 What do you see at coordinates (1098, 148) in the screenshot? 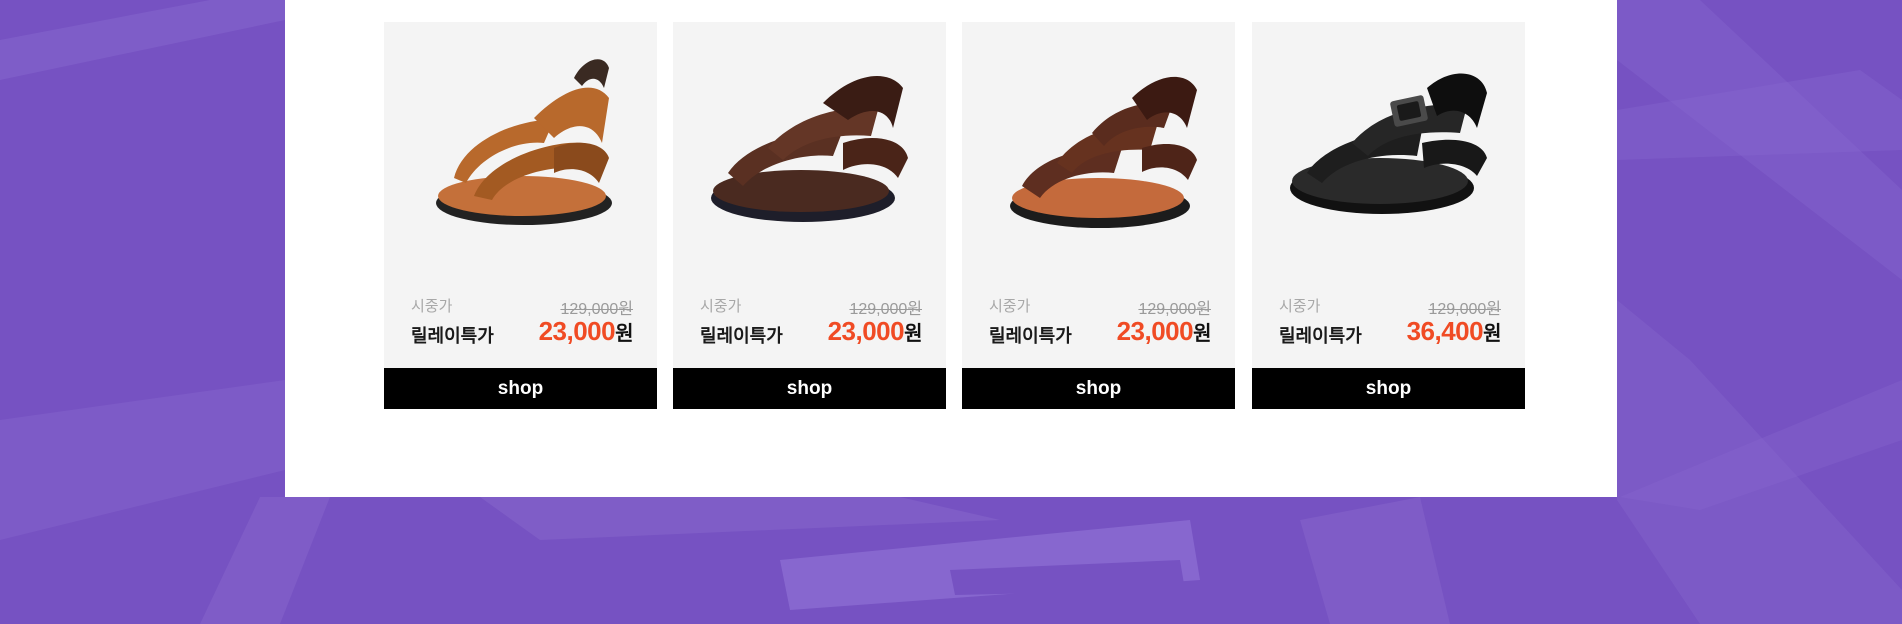
I see `product-image-brown-orange-sandal` at bounding box center [1098, 148].